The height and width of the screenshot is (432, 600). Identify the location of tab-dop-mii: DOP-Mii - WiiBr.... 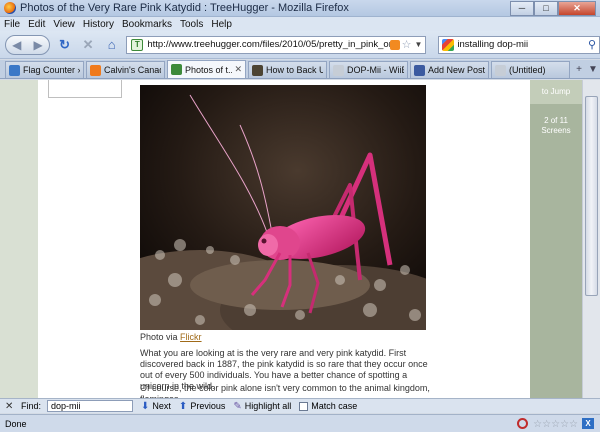
(368, 69).